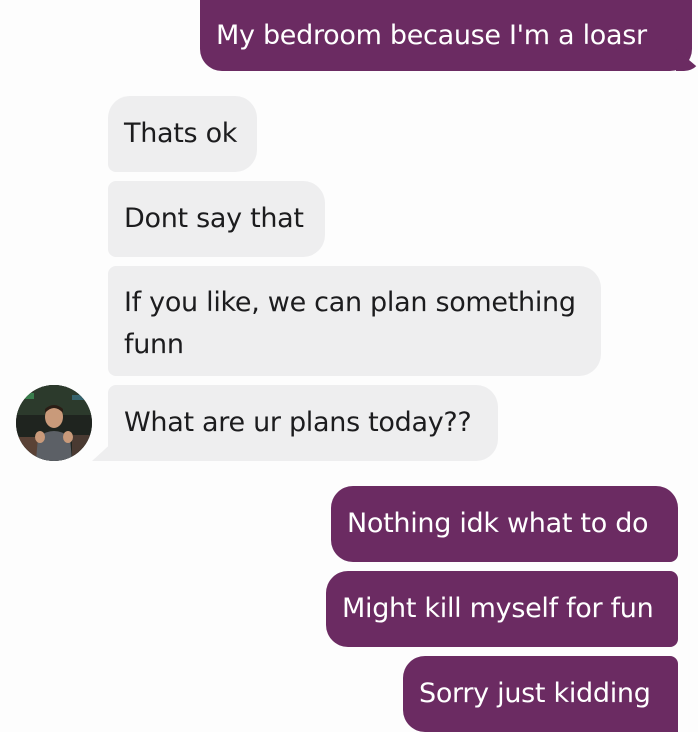 The width and height of the screenshot is (698, 732). I want to click on message-text: Thats ok, so click(181, 133).